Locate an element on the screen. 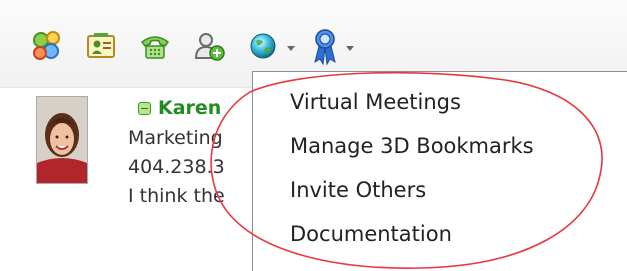 Image resolution: width=627 pixels, height=271 pixels. add-contact-button is located at coordinates (209, 46).